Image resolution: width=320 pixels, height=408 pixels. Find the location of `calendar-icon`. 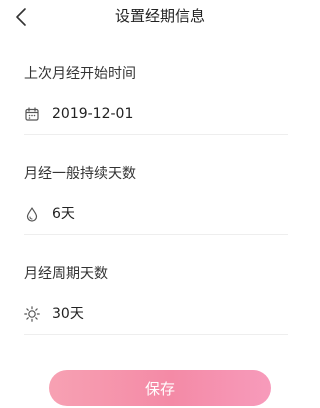

calendar-icon is located at coordinates (32, 114).